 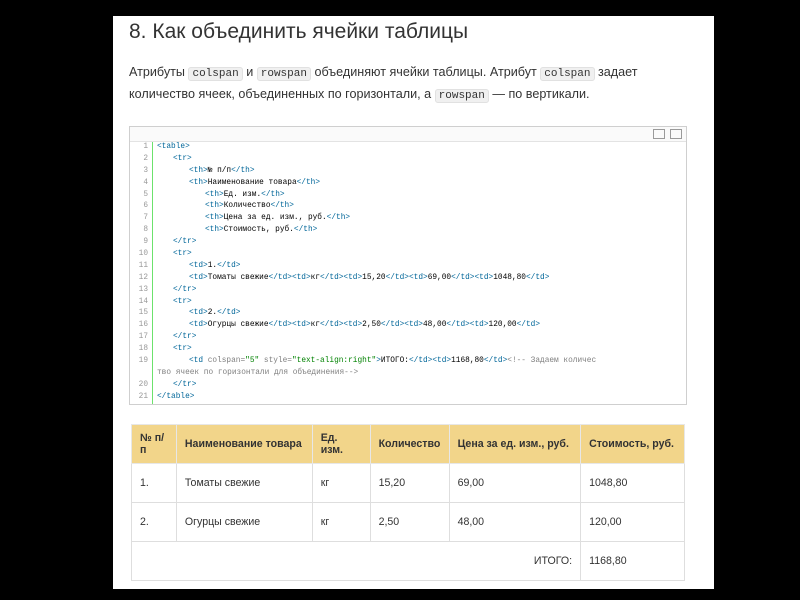 What do you see at coordinates (154, 444) in the screenshot?
I see `header-cell: № п/п` at bounding box center [154, 444].